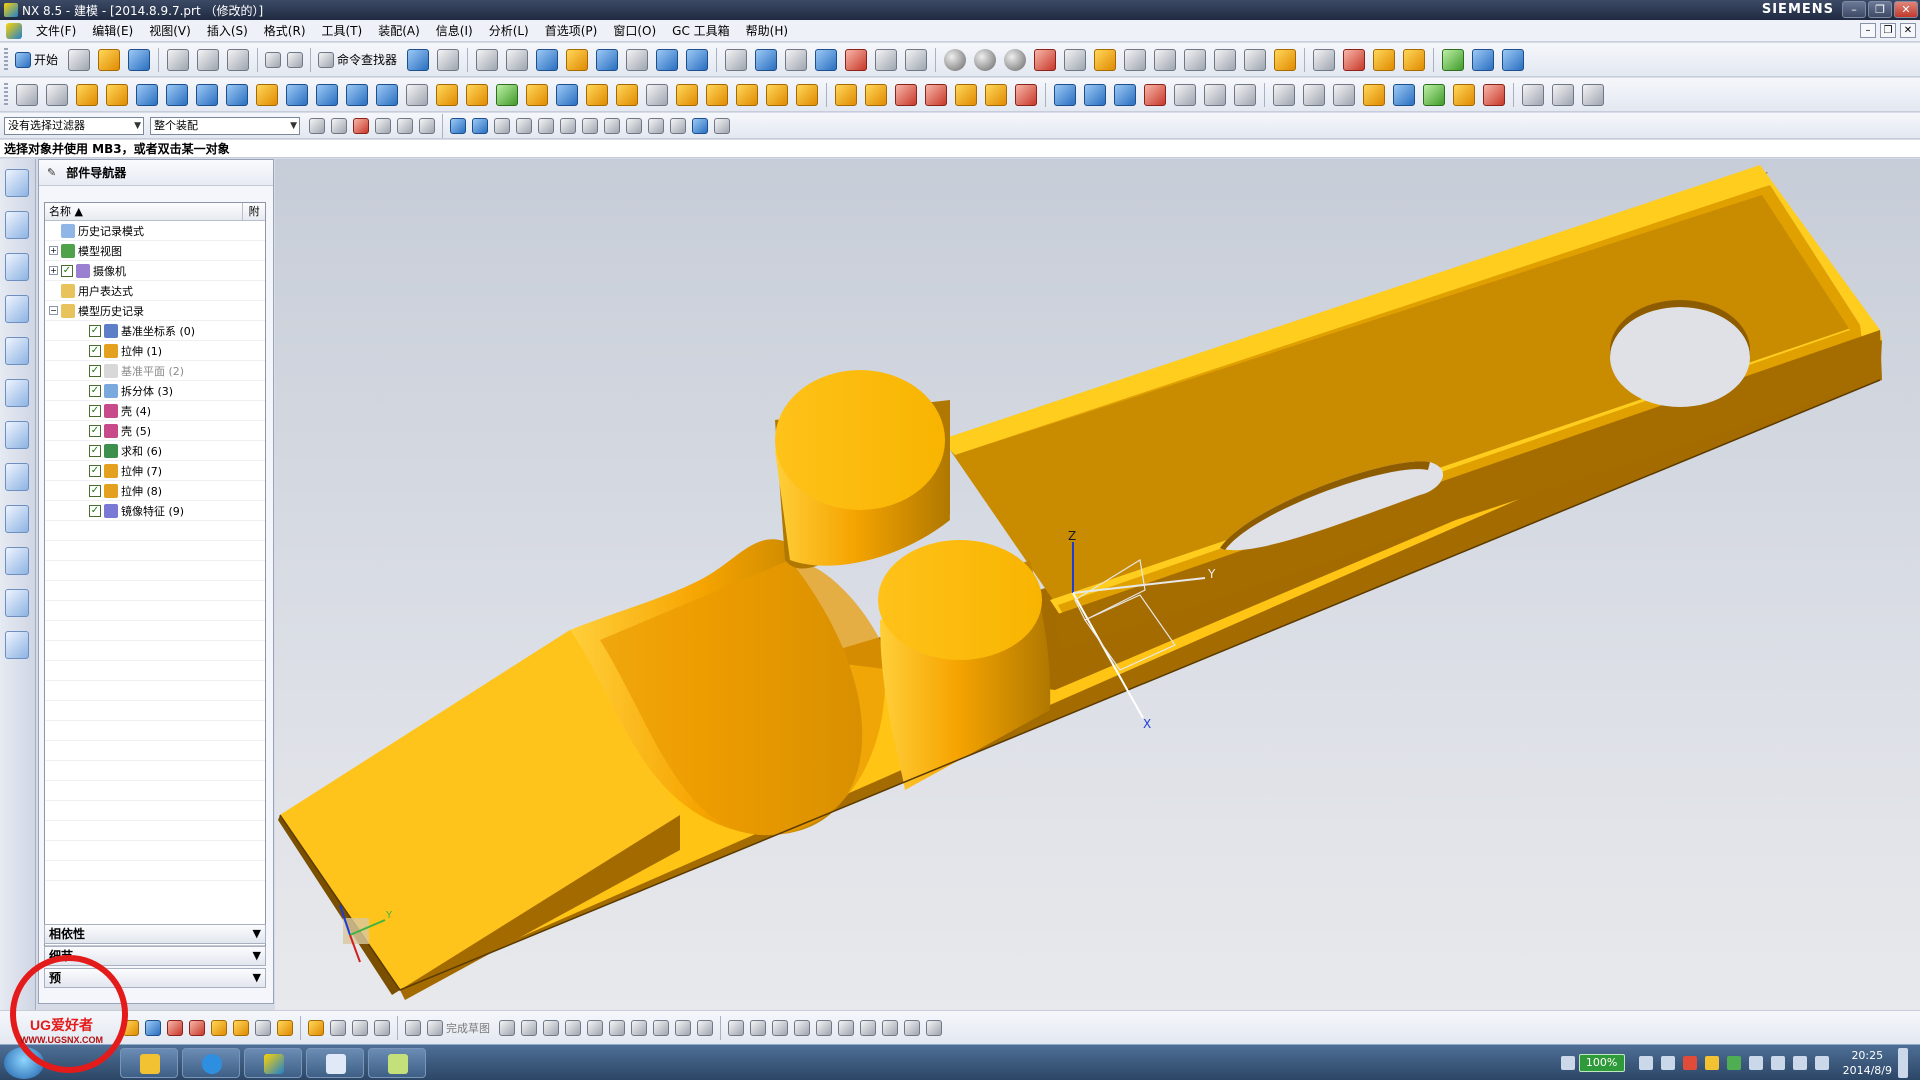 Image resolution: width=1920 pixels, height=1080 pixels. Describe the element at coordinates (1854, 9) in the screenshot. I see `minimize-button: –` at that location.